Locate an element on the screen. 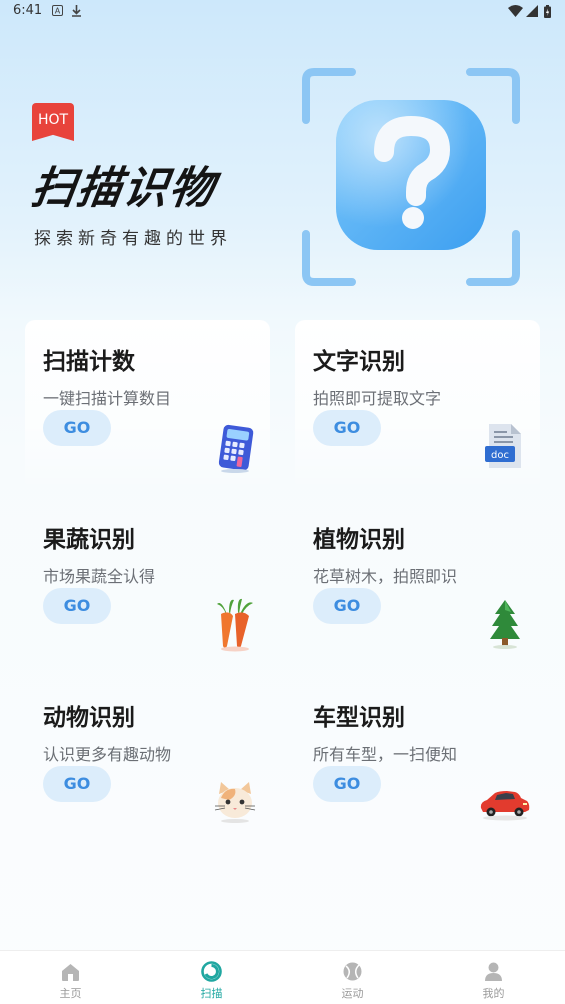 This screenshot has width=565, height=1004. card-desc: 认识更多有趣动物 is located at coordinates (107, 754).